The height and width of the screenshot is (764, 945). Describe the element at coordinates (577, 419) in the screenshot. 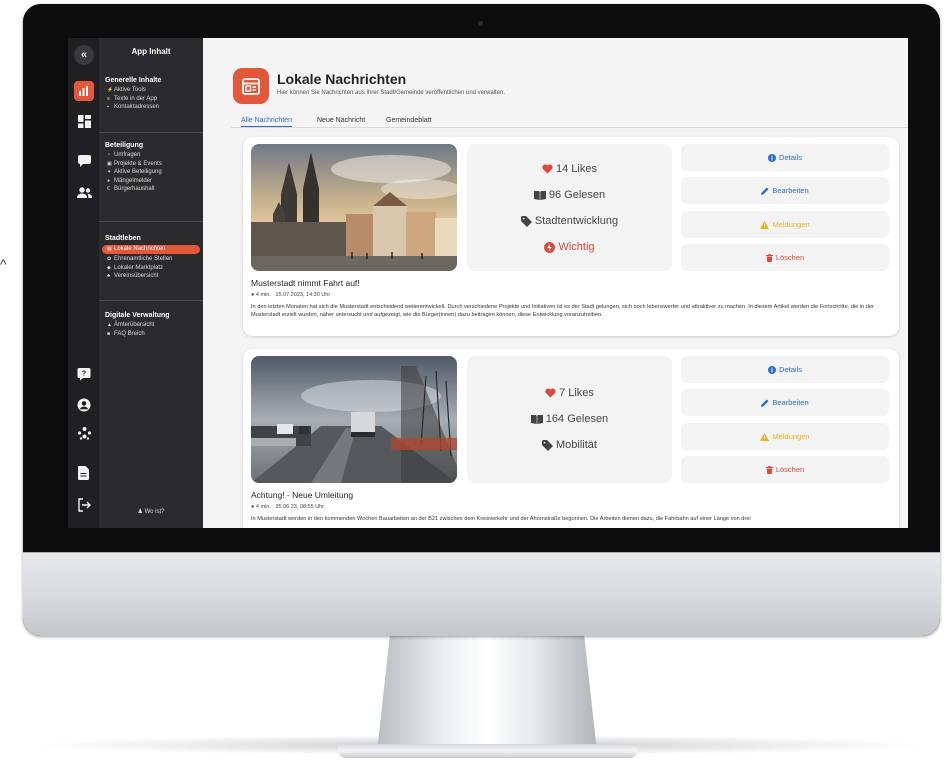

I see `reads-count: 164 Gelesen` at that location.